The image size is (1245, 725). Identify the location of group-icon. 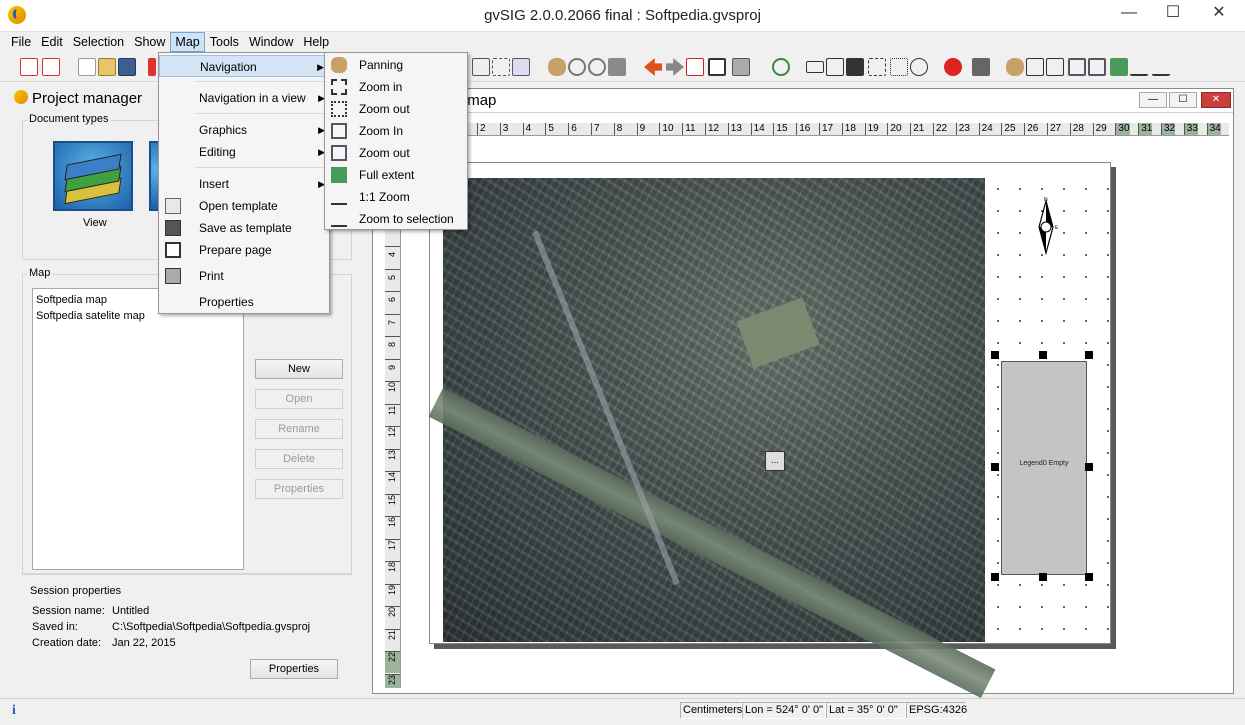
(899, 67).